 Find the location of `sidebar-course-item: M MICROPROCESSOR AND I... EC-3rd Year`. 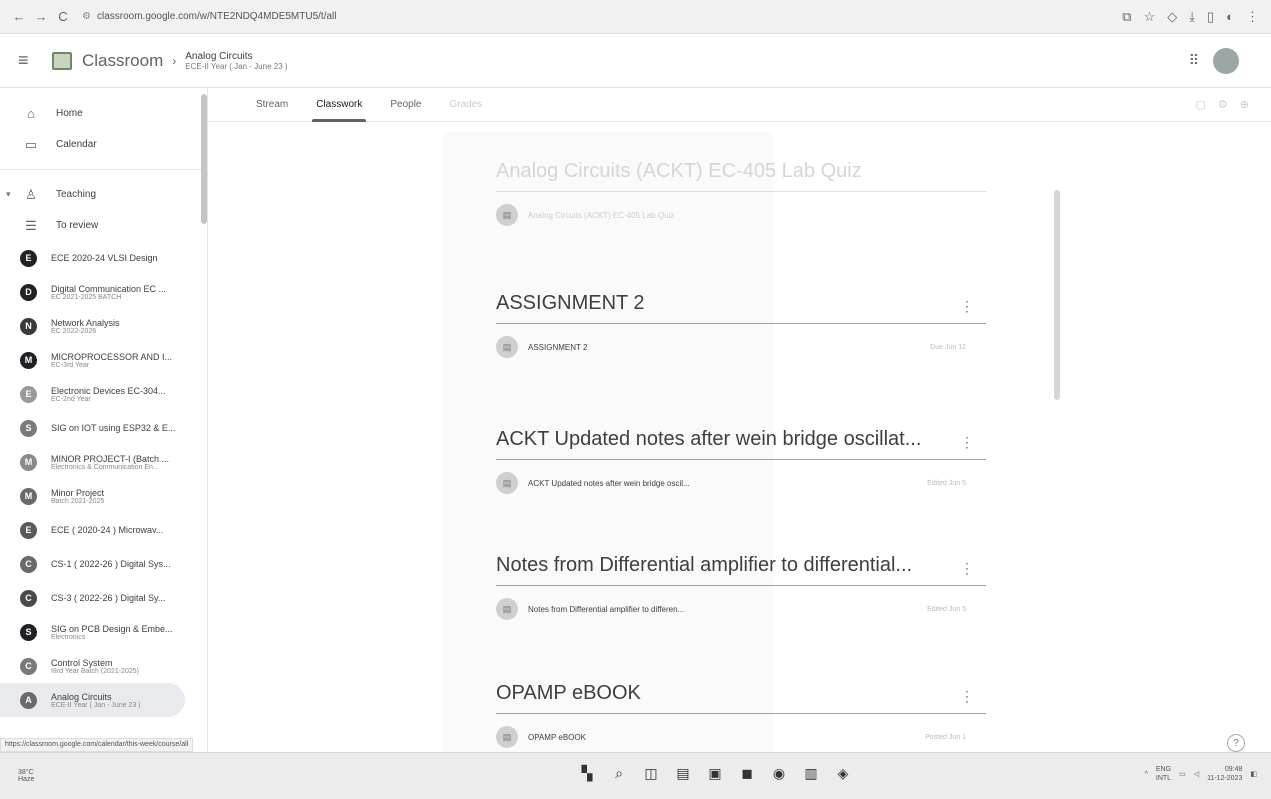

sidebar-course-item: M MICROPROCESSOR AND I... EC-3rd Year is located at coordinates (103, 360).